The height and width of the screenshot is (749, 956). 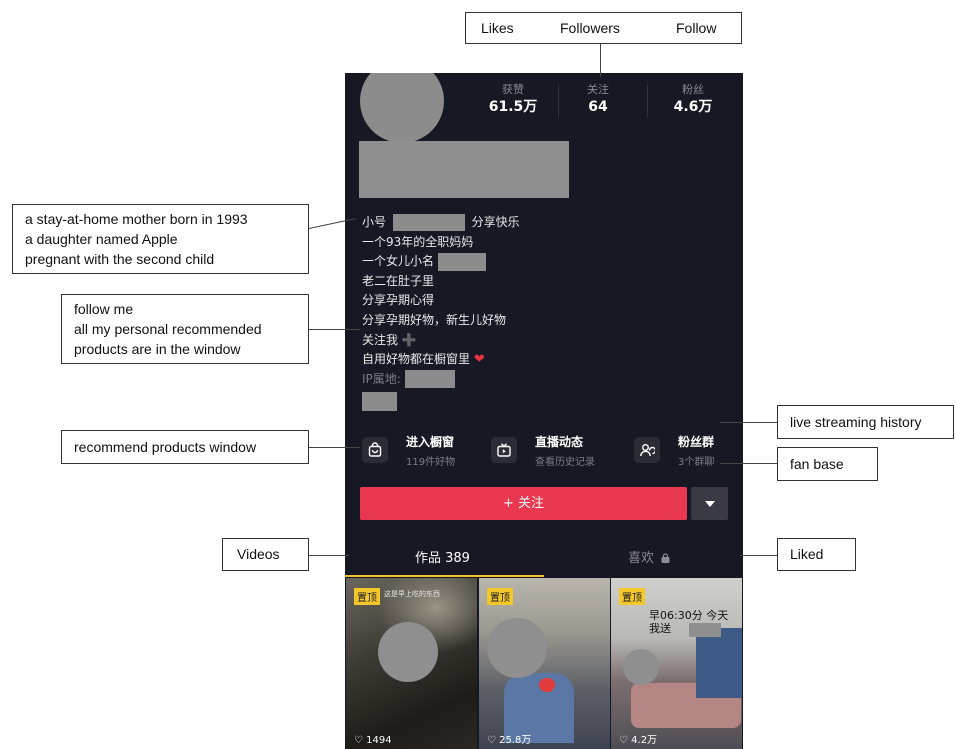 I want to click on shortcut-subtitle: 119件好物, so click(x=431, y=462).